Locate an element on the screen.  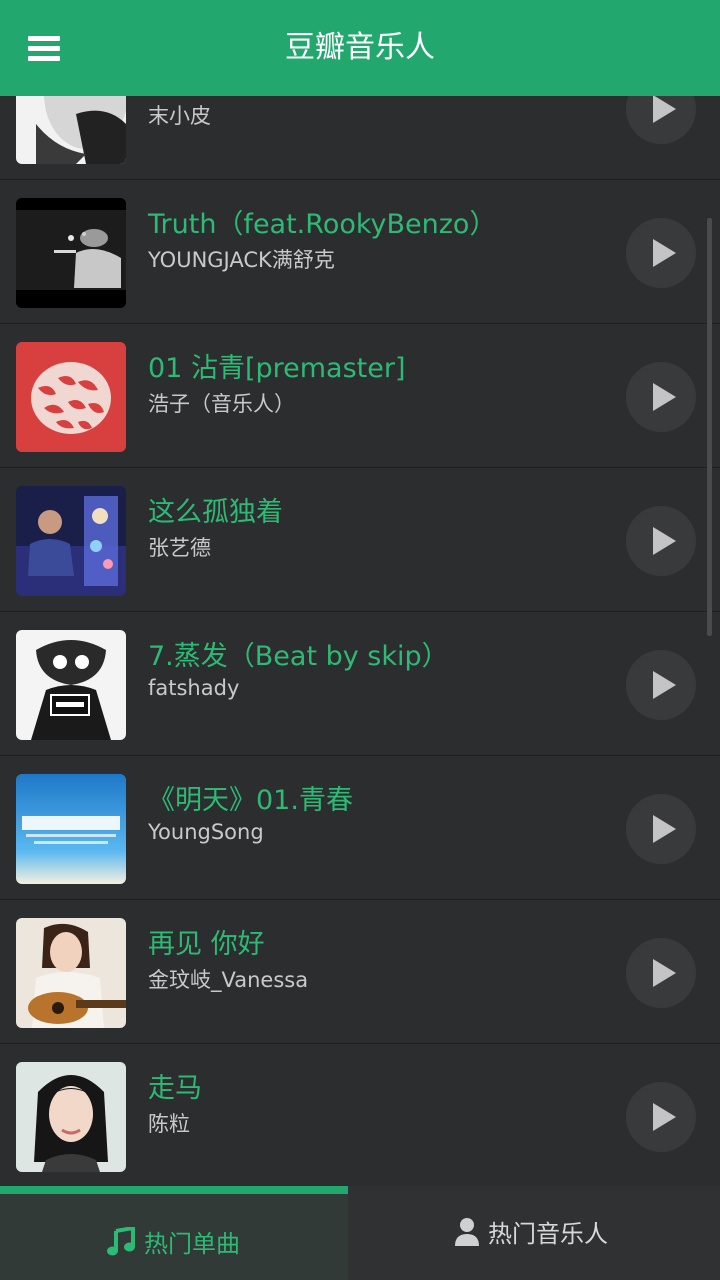
song-row: Truth（feat.RookyBenzo） YOUNGJACK满舒克 is located at coordinates (360, 252).